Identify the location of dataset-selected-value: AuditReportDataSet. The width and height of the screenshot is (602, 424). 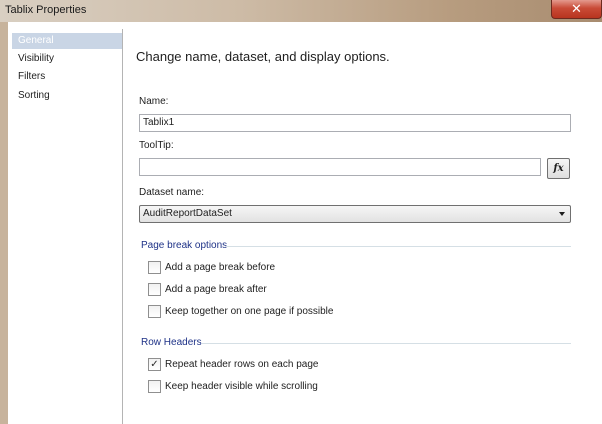
(187, 213).